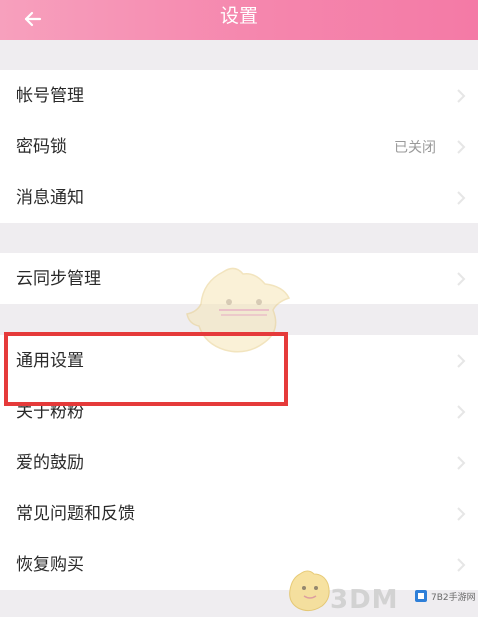 The width and height of the screenshot is (478, 617). What do you see at coordinates (453, 597) in the screenshot?
I see `site-watermark-text: 7B2手游网` at bounding box center [453, 597].